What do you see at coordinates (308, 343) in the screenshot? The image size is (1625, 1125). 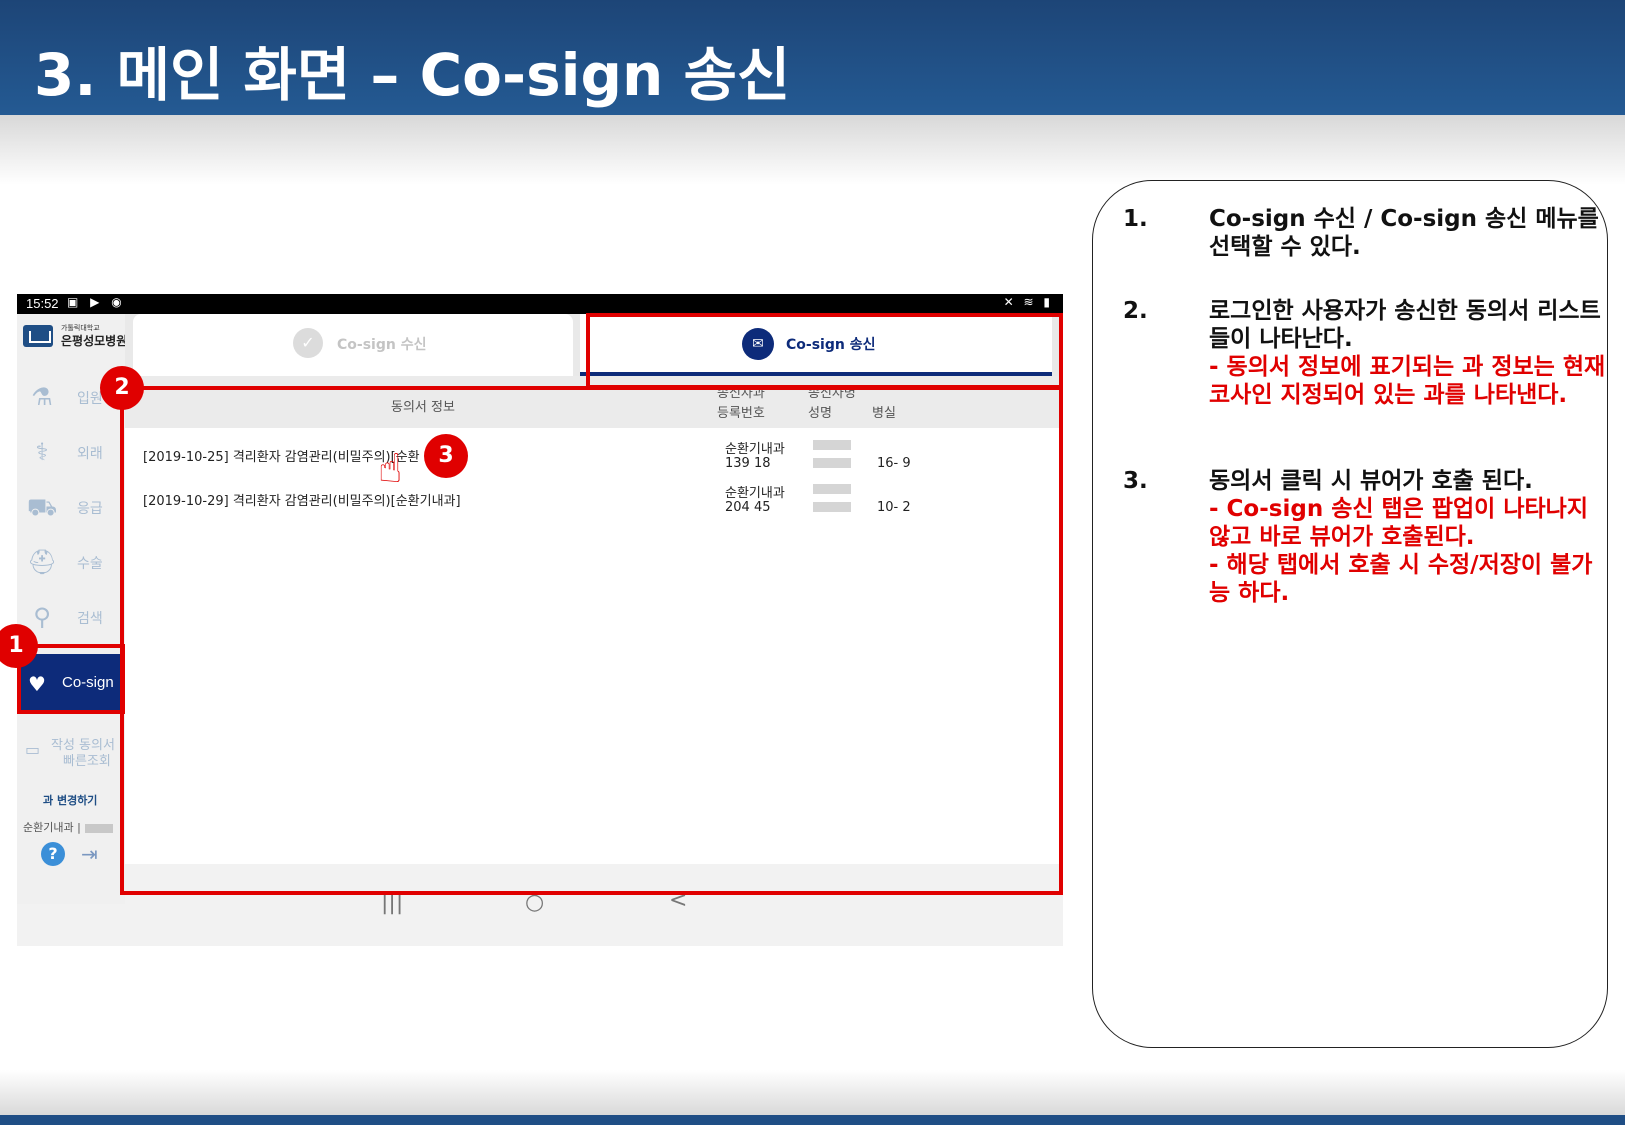 I see `check-circle-icon: ✓` at bounding box center [308, 343].